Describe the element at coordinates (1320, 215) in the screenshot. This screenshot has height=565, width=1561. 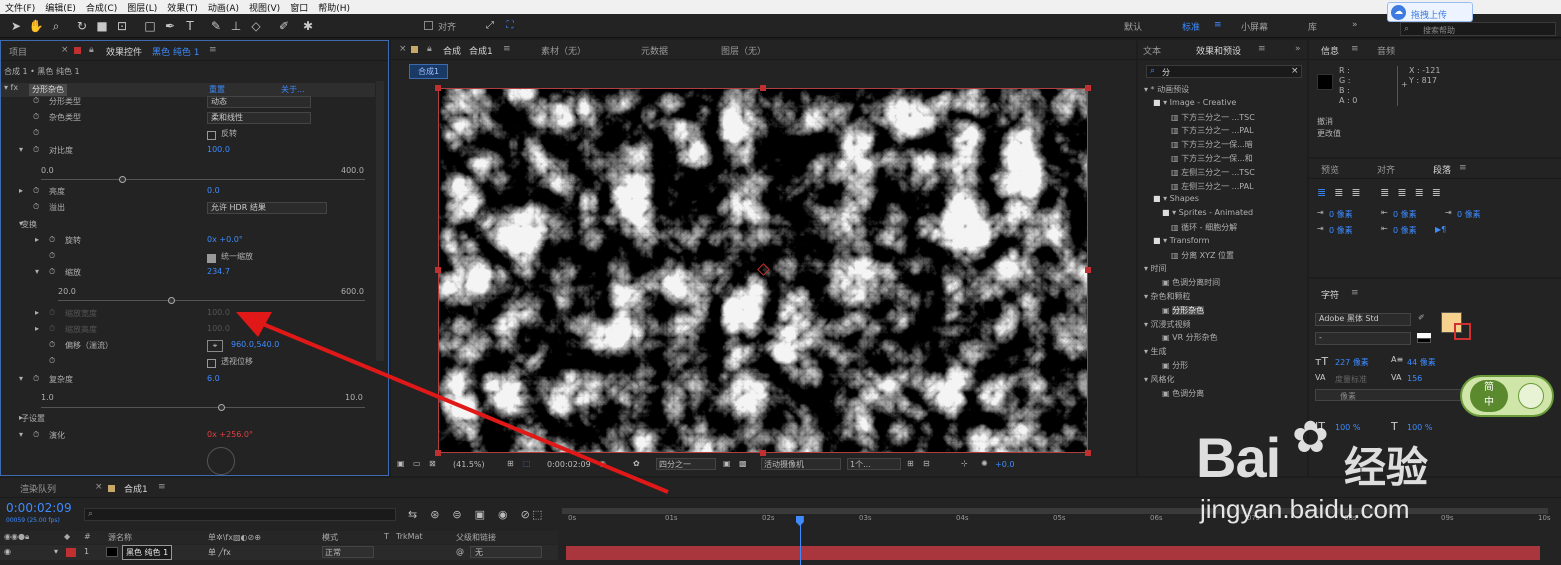
I see `indent-left-icon: ⇥` at that location.